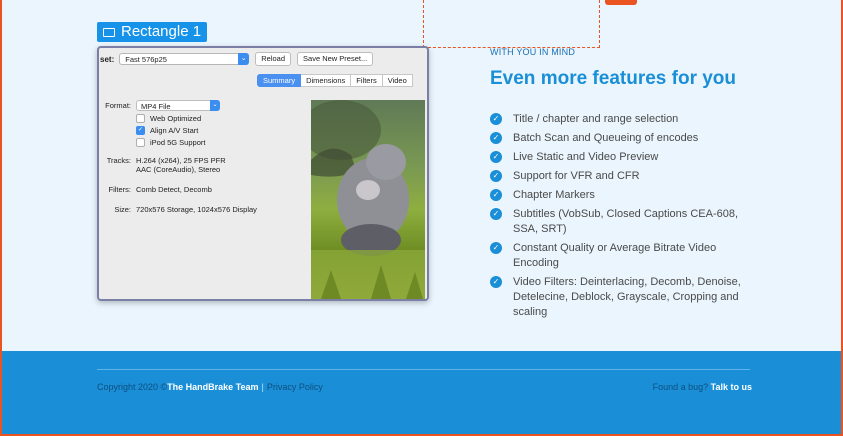  I want to click on checkbox-label: Align A/V Start, so click(174, 130).